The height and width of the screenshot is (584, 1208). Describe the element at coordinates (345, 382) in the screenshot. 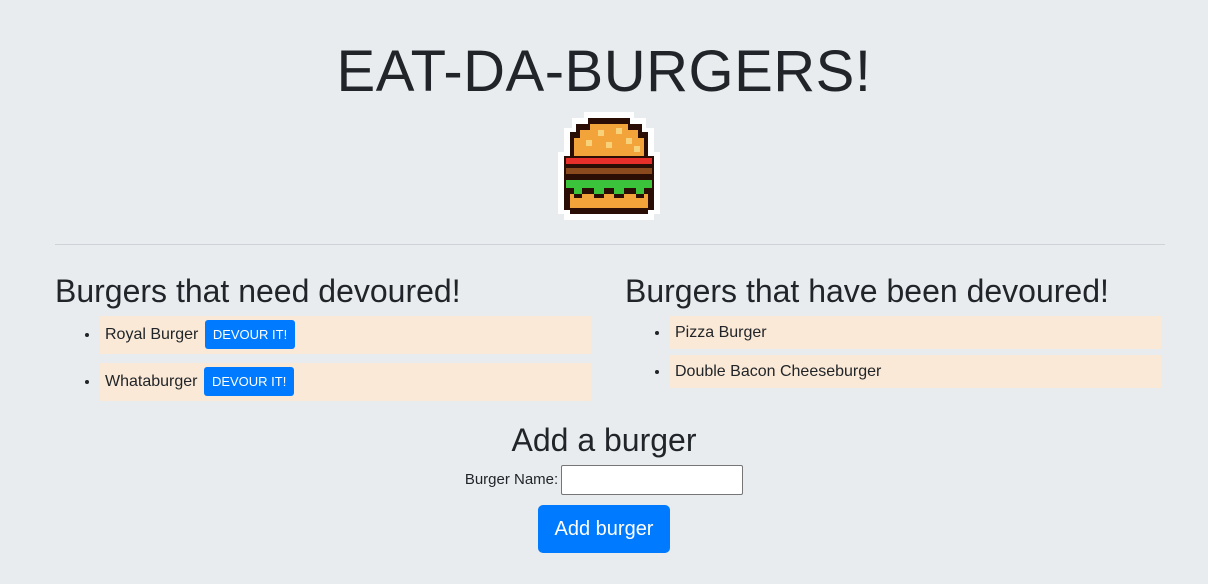

I see `list-item: Whataburger DEVOUR IT!` at that location.